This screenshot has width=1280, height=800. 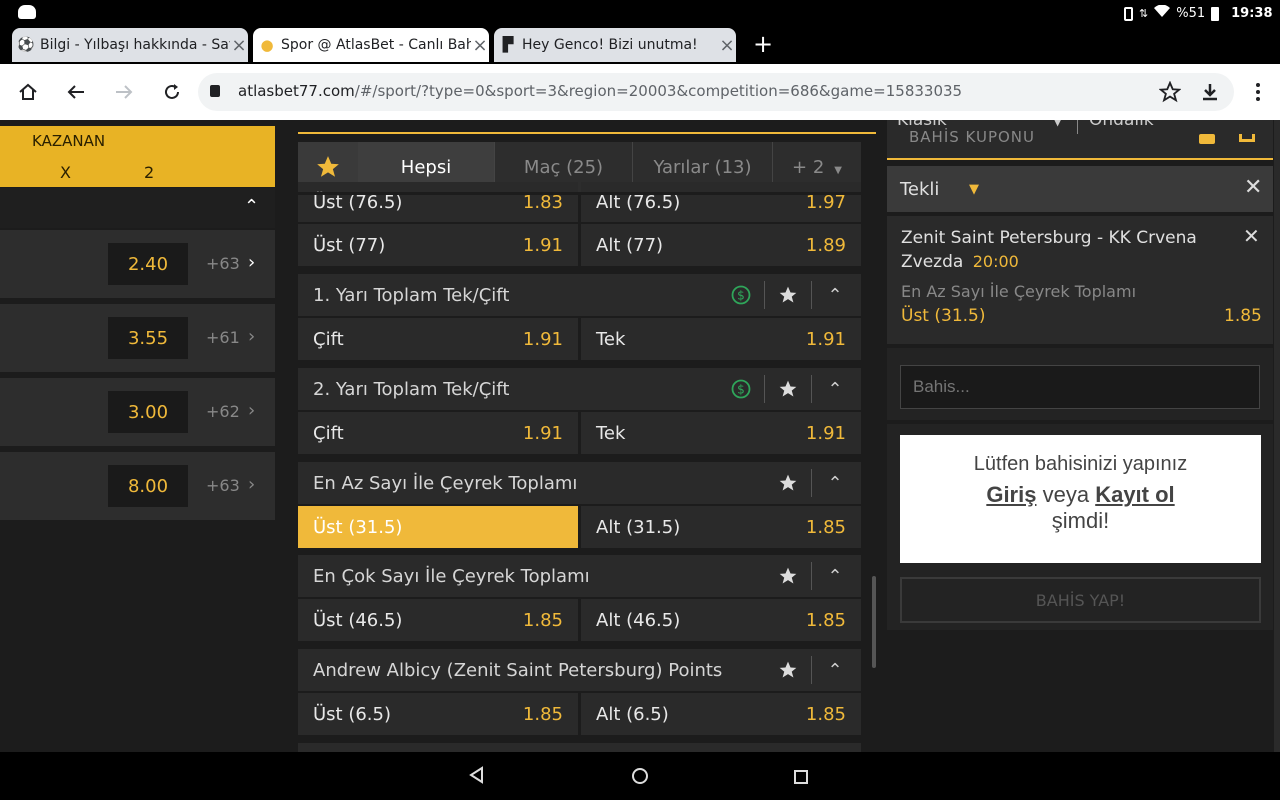 What do you see at coordinates (579, 483) in the screenshot?
I see `market-header: En Az Sayı İle Çeyrek Toplamı ⌃` at bounding box center [579, 483].